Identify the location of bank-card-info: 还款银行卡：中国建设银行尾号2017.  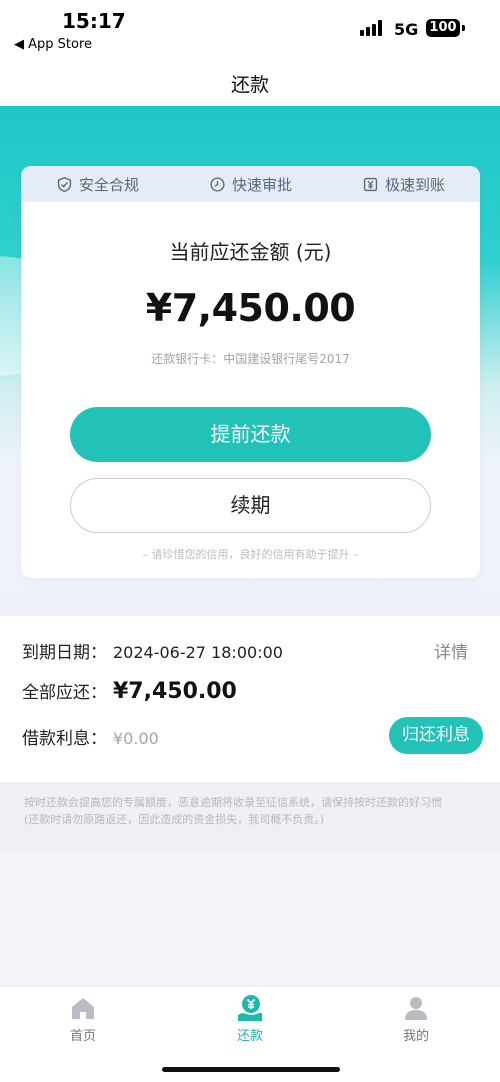
(250, 359).